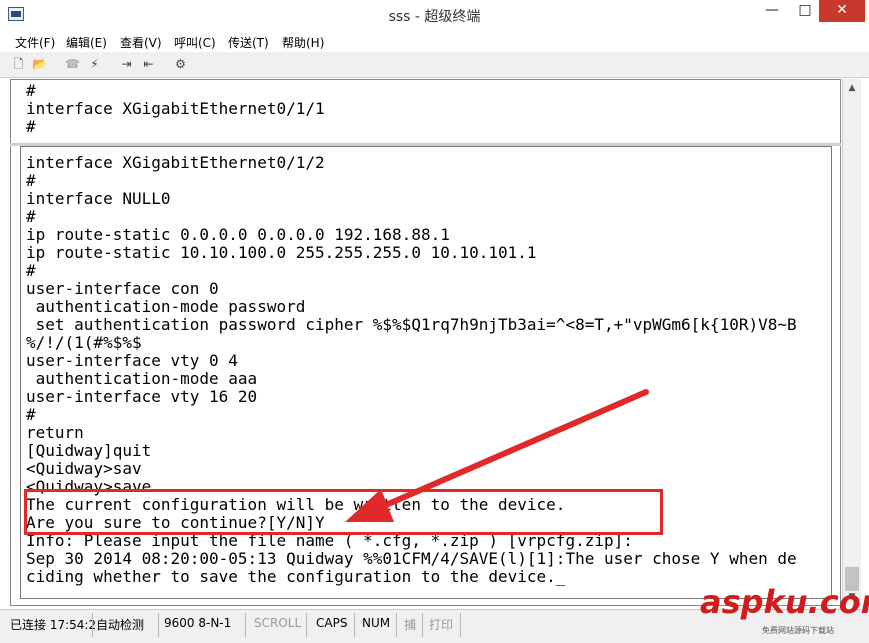 The width and height of the screenshot is (869, 643). I want to click on scroll-up-icon: ▲, so click(852, 88).